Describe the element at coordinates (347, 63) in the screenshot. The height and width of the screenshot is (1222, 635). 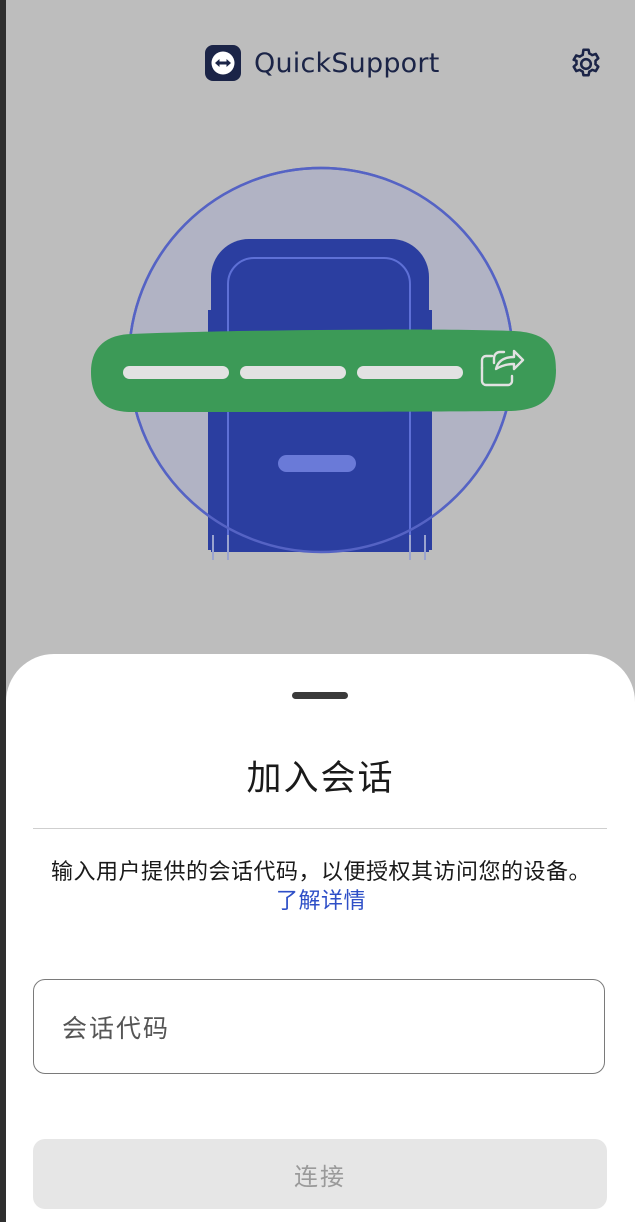
I see `app-title: QuickSupport` at that location.